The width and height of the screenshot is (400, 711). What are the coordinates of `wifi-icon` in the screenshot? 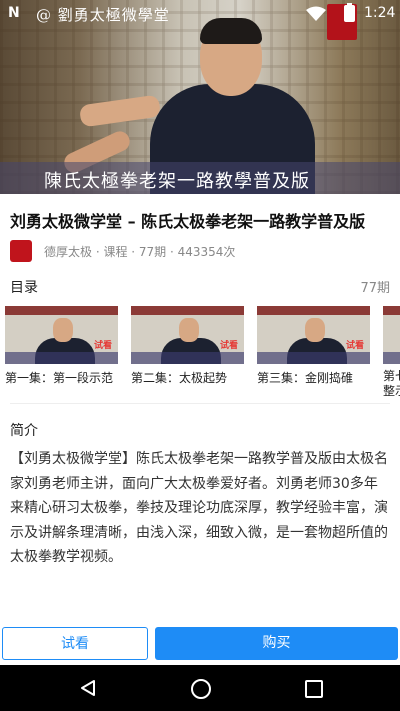 It's located at (316, 13).